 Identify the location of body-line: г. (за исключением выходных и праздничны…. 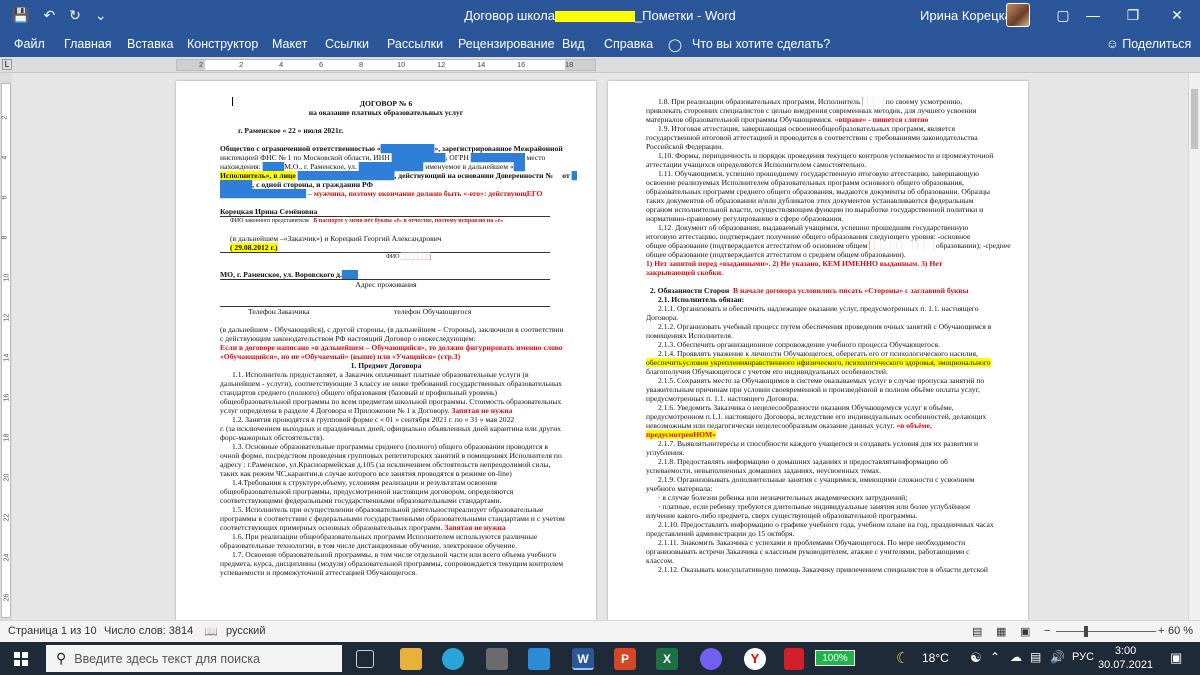
(391, 428).